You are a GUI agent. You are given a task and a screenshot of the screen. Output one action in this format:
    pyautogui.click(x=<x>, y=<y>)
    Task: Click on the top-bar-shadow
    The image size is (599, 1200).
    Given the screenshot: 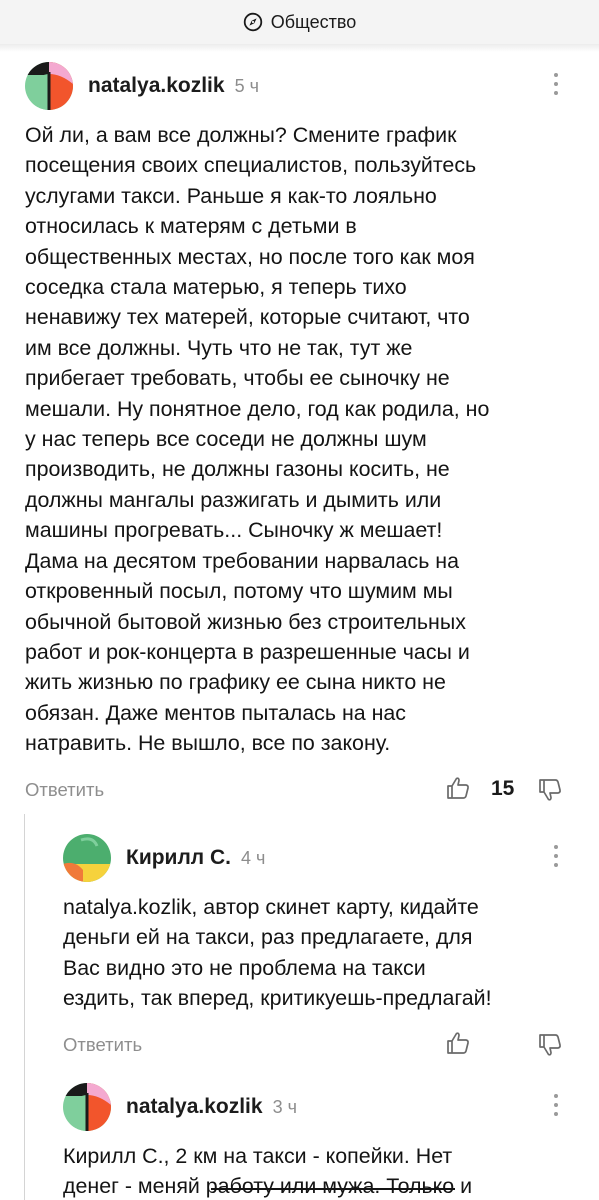 What is the action you would take?
    pyautogui.click(x=299, y=48)
    